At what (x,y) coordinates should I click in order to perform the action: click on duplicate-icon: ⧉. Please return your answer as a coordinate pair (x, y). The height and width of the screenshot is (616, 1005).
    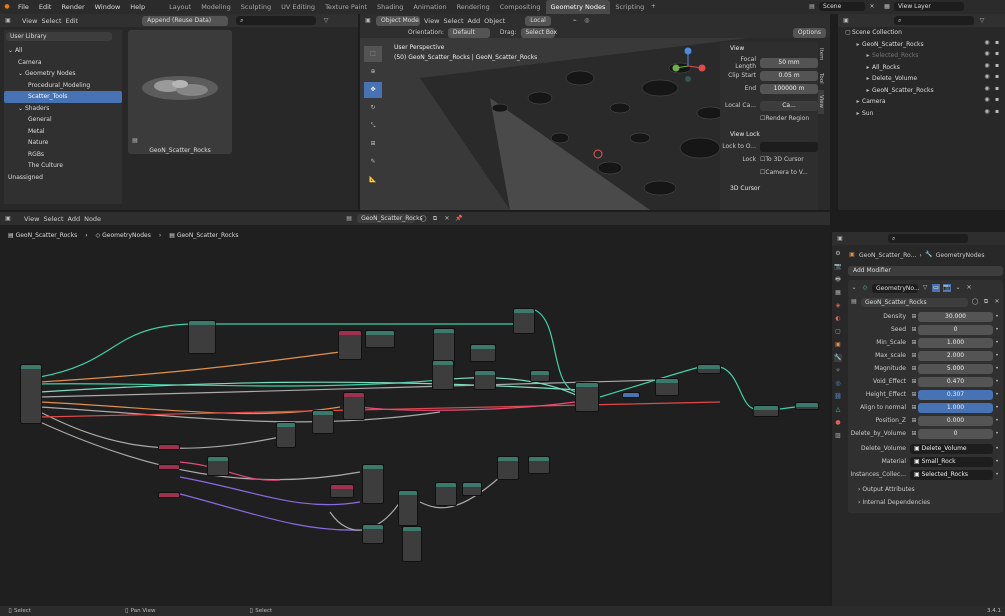
    Looking at the image, I should click on (986, 302).